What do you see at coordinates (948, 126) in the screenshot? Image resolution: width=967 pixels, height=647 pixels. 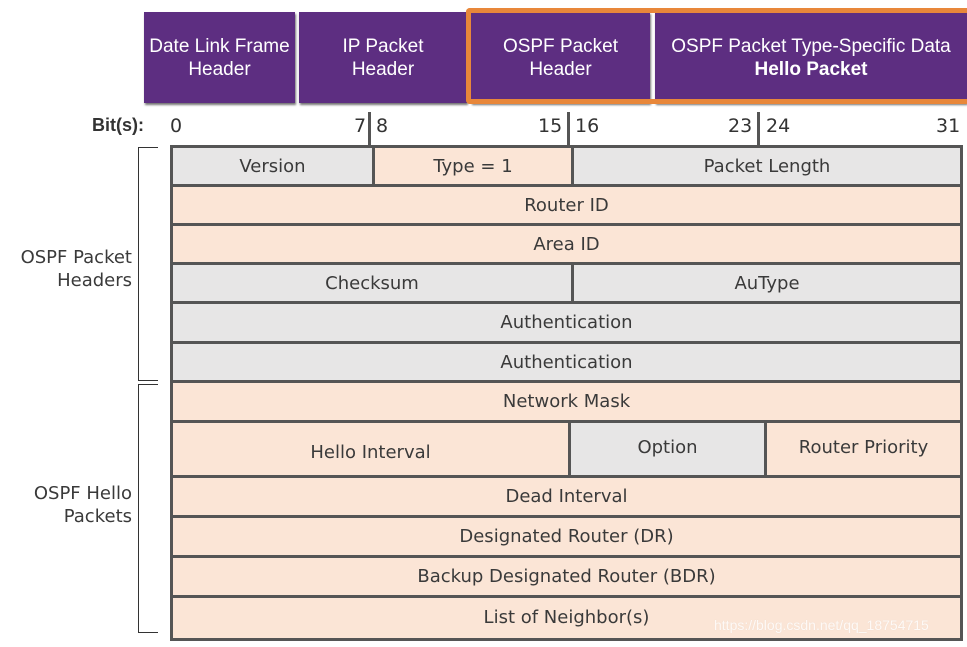 I see `bit-tick-label: 31` at bounding box center [948, 126].